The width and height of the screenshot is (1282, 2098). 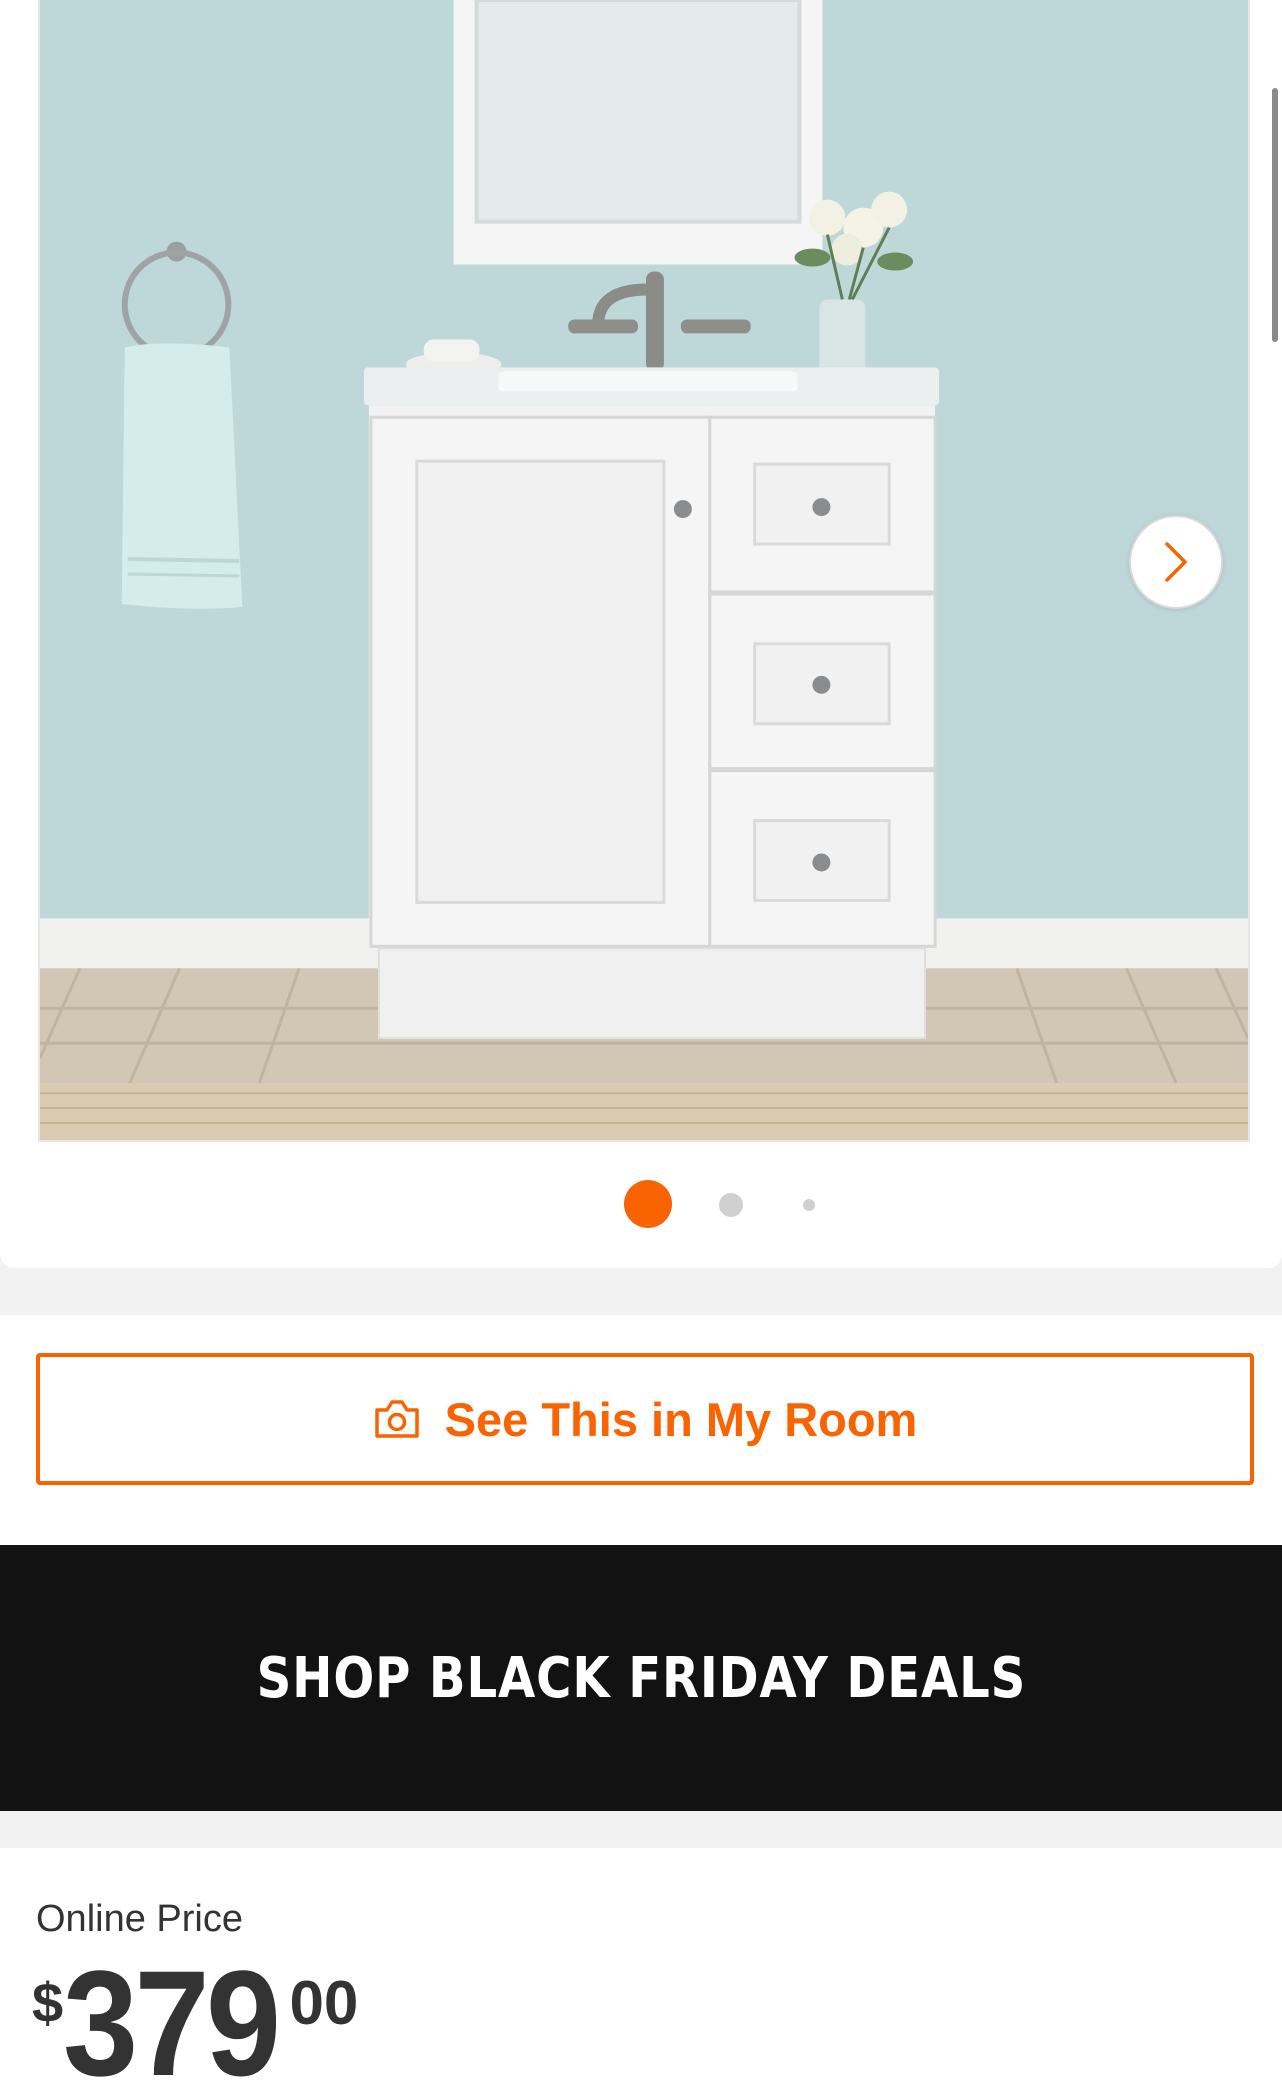 I want to click on see-in-my-room-button: See This in My Room, so click(x=645, y=1419).